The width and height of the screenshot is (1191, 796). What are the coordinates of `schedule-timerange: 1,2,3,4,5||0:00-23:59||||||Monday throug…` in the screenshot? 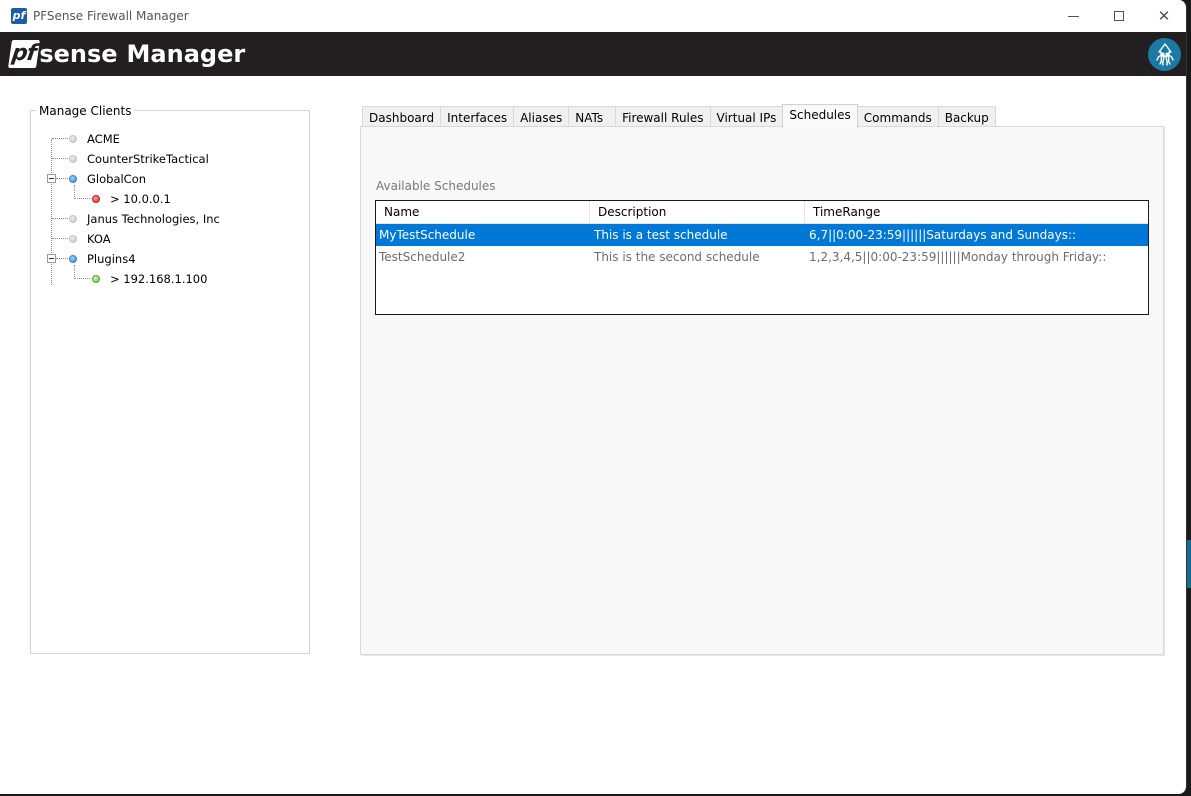 It's located at (958, 257).